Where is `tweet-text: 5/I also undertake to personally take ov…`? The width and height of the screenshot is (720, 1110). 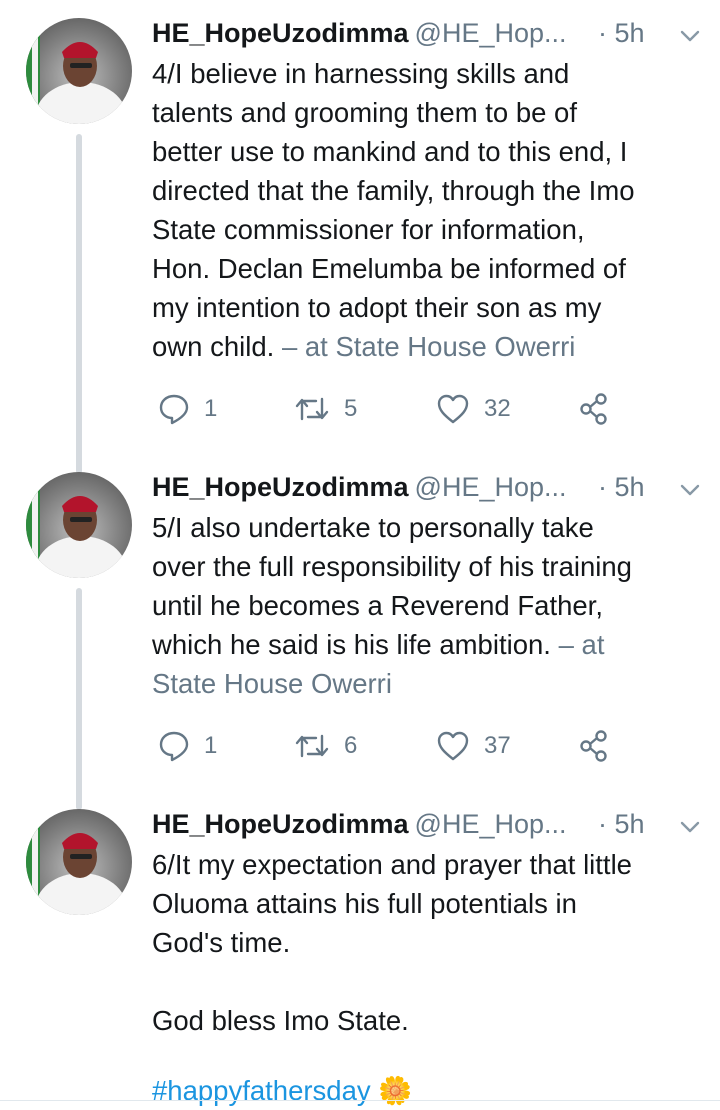 tweet-text: 5/I also undertake to personally take ov… is located at coordinates (429, 605).